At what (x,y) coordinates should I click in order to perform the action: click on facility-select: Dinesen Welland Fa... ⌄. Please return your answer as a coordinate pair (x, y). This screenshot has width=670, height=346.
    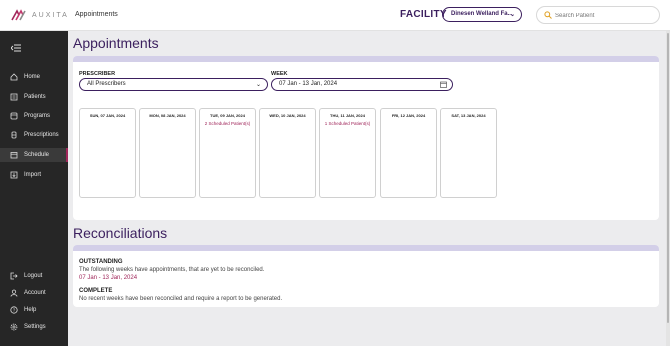
    Looking at the image, I should click on (482, 14).